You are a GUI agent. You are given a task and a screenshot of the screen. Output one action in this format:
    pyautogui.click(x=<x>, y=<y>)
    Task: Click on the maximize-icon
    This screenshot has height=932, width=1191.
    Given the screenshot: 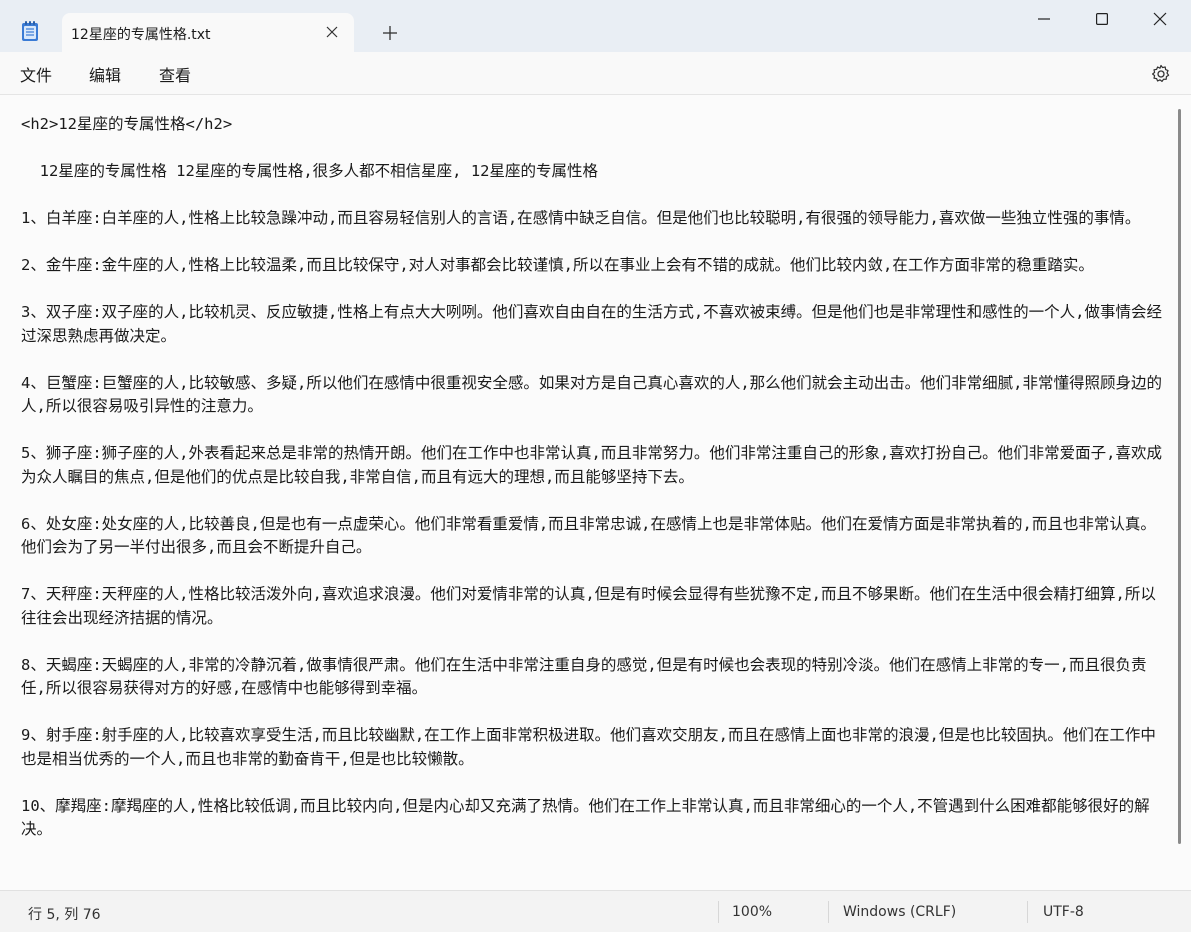 What is the action you would take?
    pyautogui.click(x=1102, y=19)
    